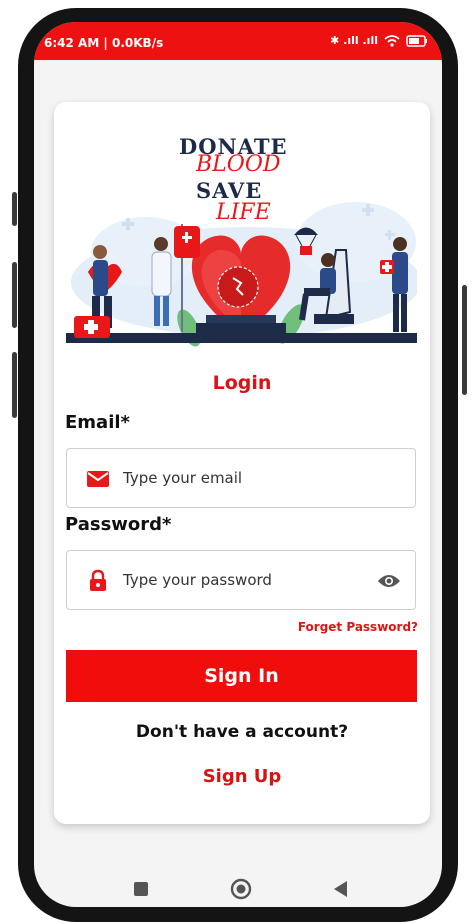 The height and width of the screenshot is (924, 476). What do you see at coordinates (98, 479) in the screenshot?
I see `mail-icon` at bounding box center [98, 479].